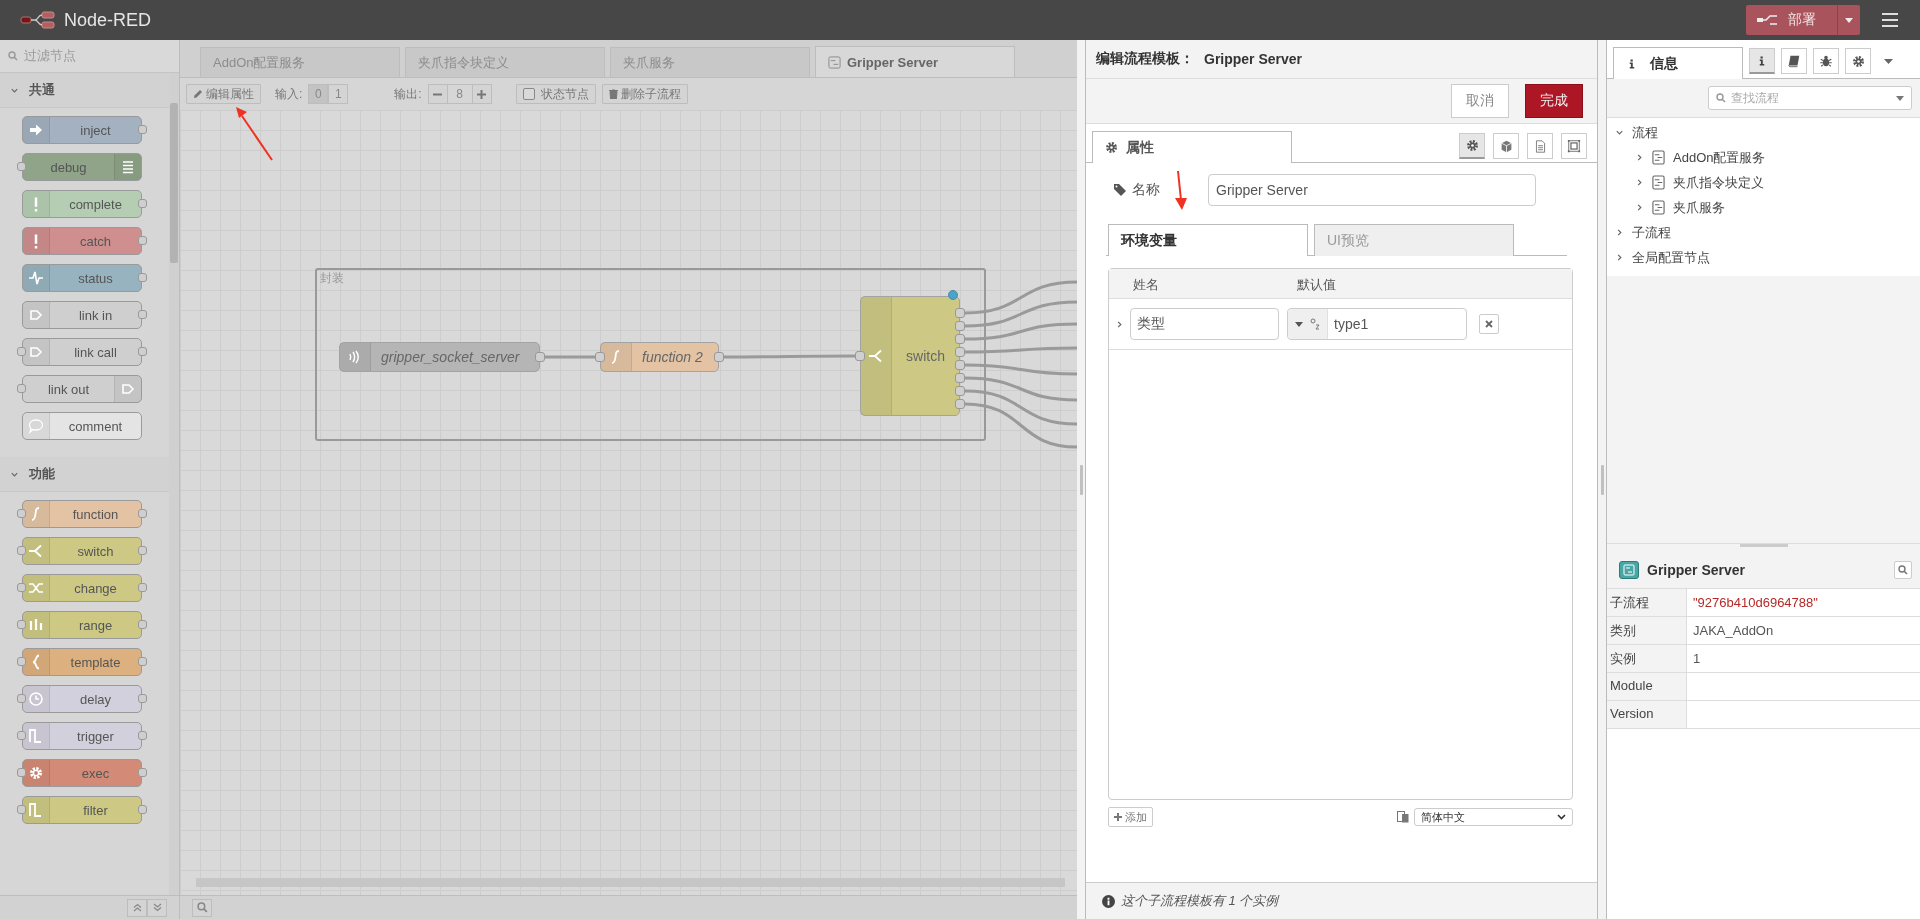 Image resolution: width=1920 pixels, height=919 pixels. I want to click on search-field: 查找流程, so click(1810, 98).